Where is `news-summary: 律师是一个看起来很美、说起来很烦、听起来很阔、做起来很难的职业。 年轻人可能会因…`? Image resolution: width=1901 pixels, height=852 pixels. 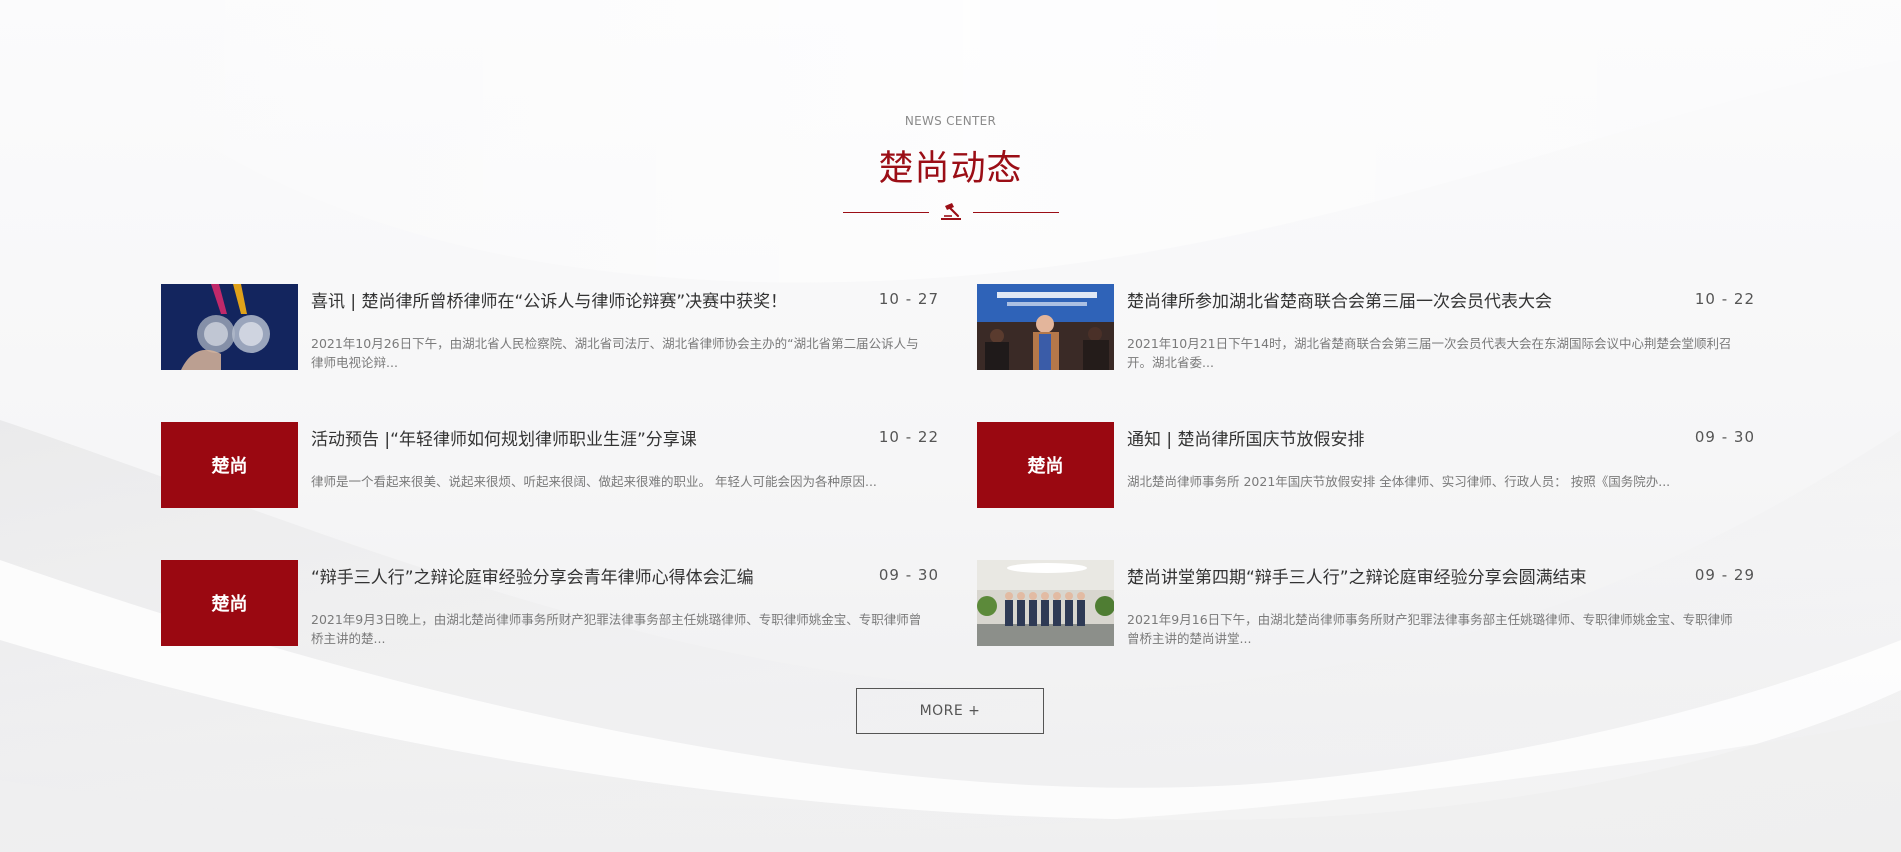
news-summary: 律师是一个看起来很美、说起来很烦、听起来很阔、做起来很难的职业。 年轻人可能会因… is located at coordinates (594, 481).